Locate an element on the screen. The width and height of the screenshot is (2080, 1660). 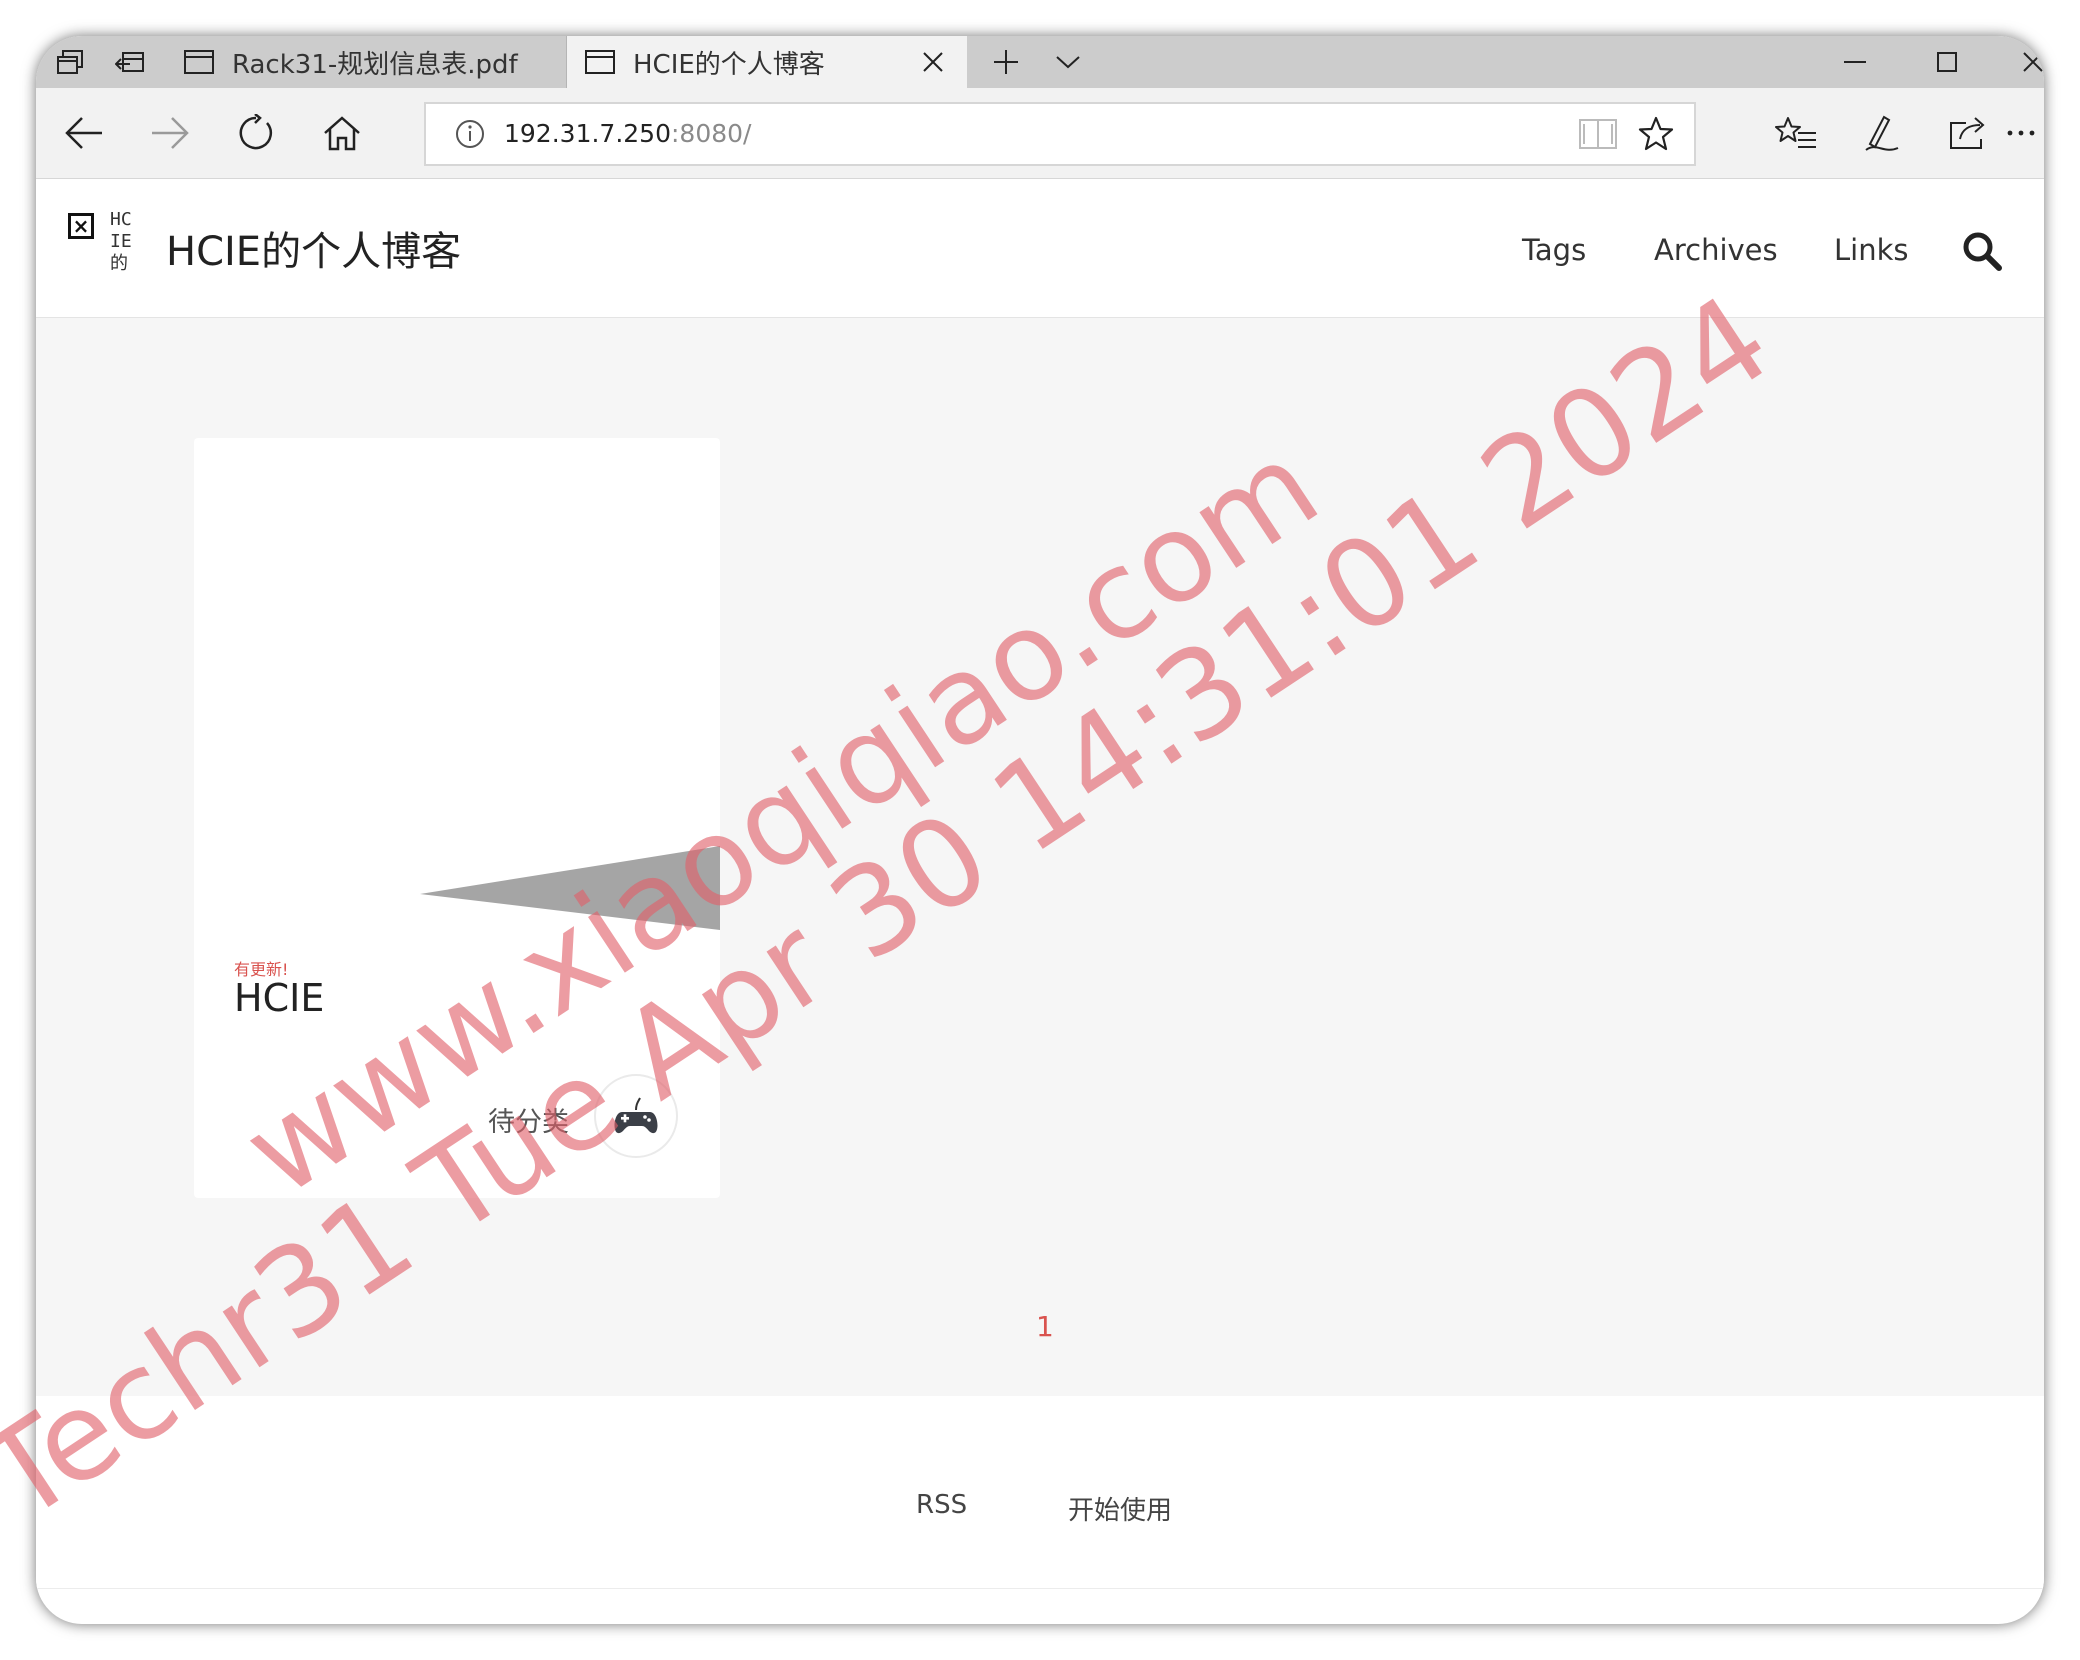
refresh-icon is located at coordinates (256, 133).